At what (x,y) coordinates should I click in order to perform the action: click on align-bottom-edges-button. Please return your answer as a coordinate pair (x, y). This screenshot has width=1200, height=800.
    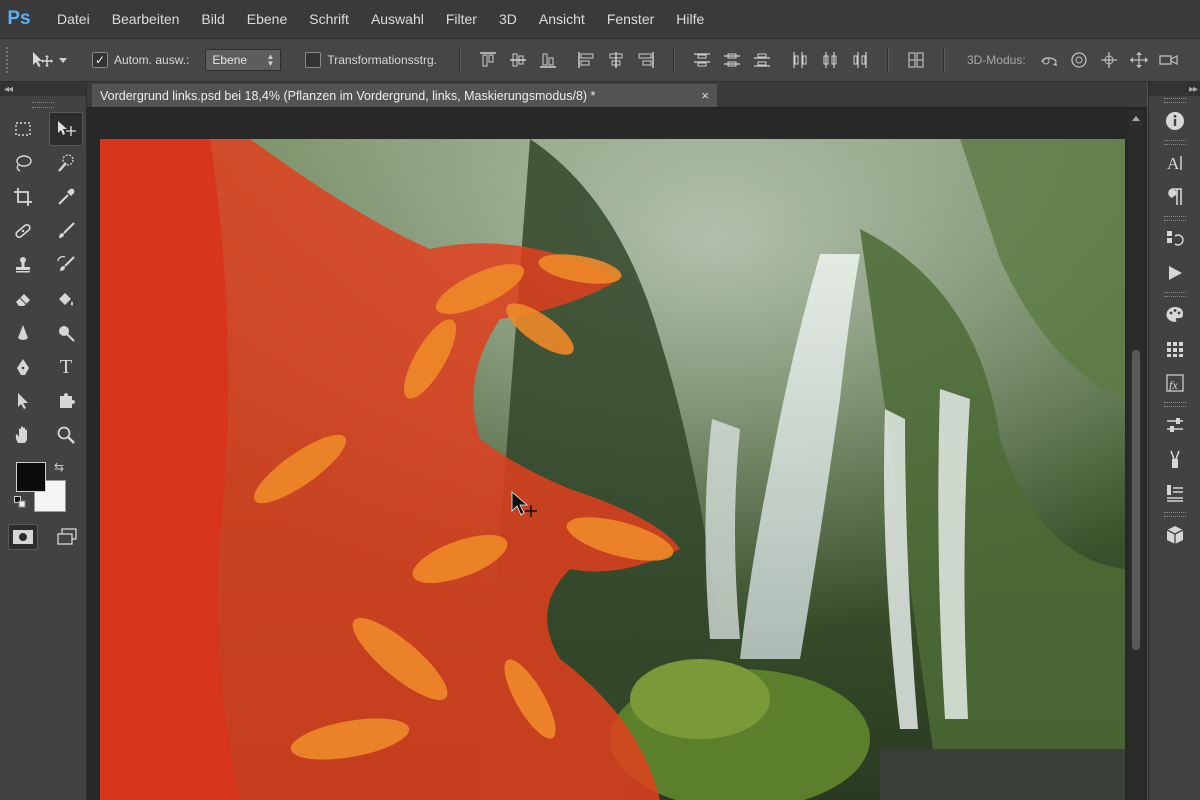
    Looking at the image, I should click on (548, 60).